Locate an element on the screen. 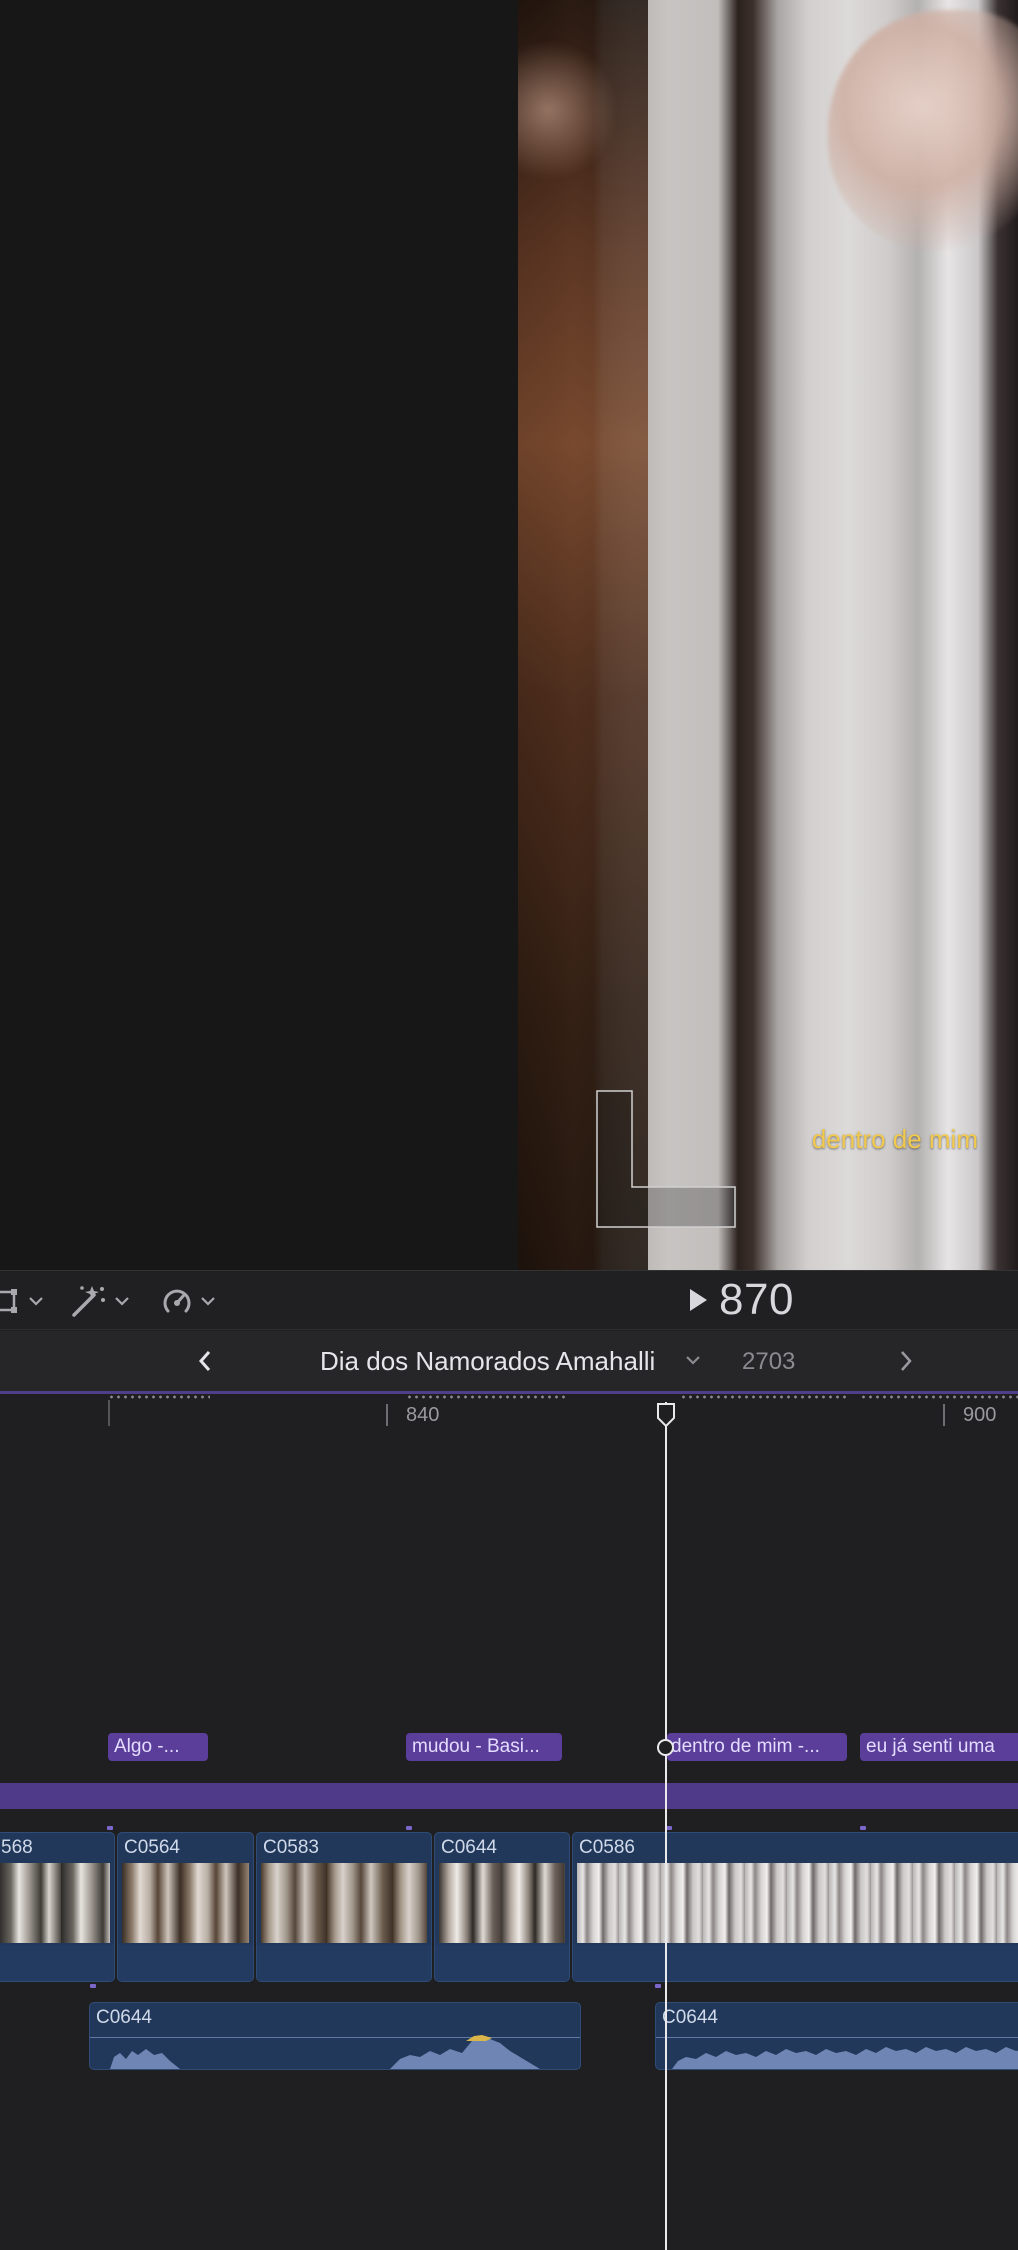 This screenshot has width=1018, height=2250. project-menu-chevron-icon is located at coordinates (693, 1360).